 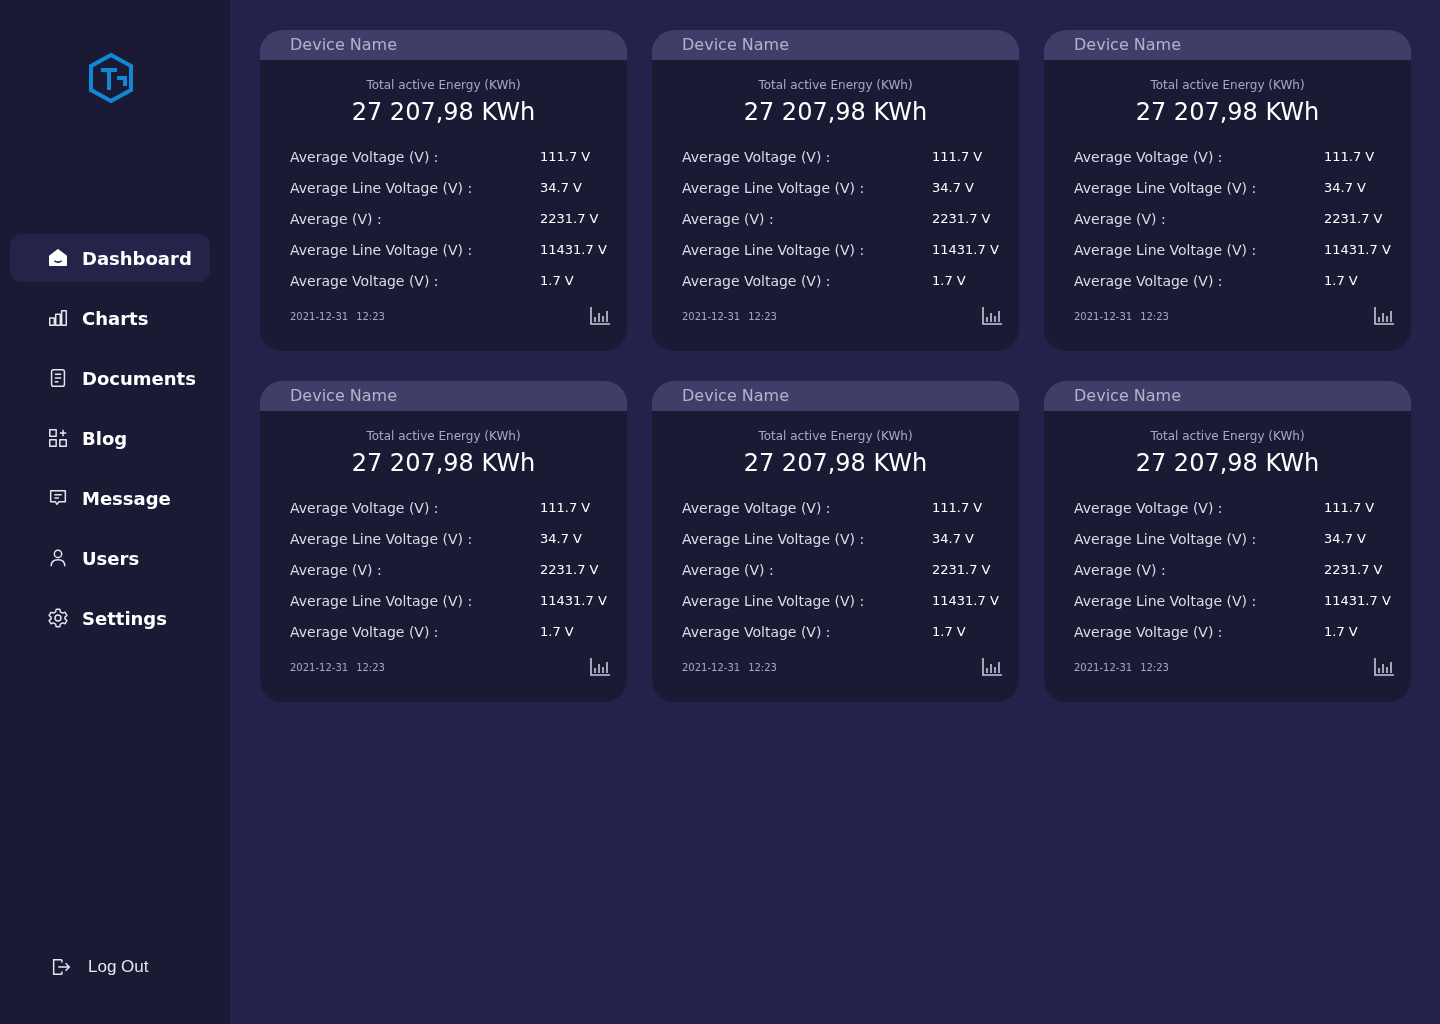 What do you see at coordinates (110, 318) in the screenshot?
I see `nav-item: Charts` at bounding box center [110, 318].